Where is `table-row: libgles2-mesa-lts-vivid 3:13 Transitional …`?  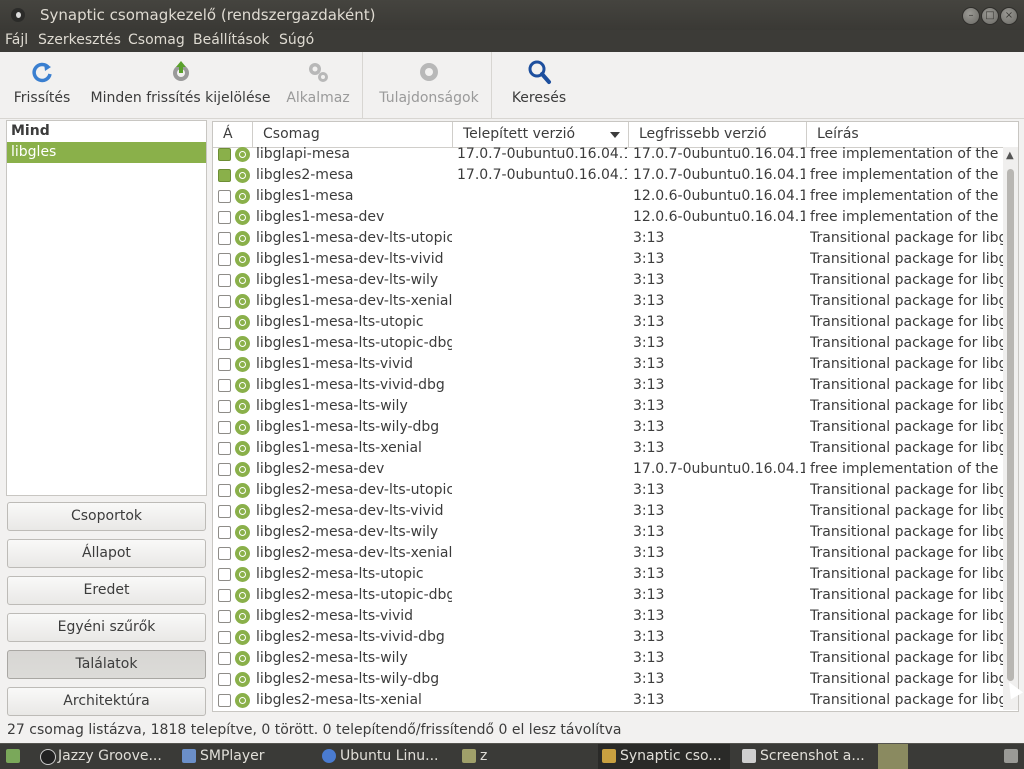 table-row: libgles2-mesa-lts-vivid 3:13 Transitional … is located at coordinates (608, 616).